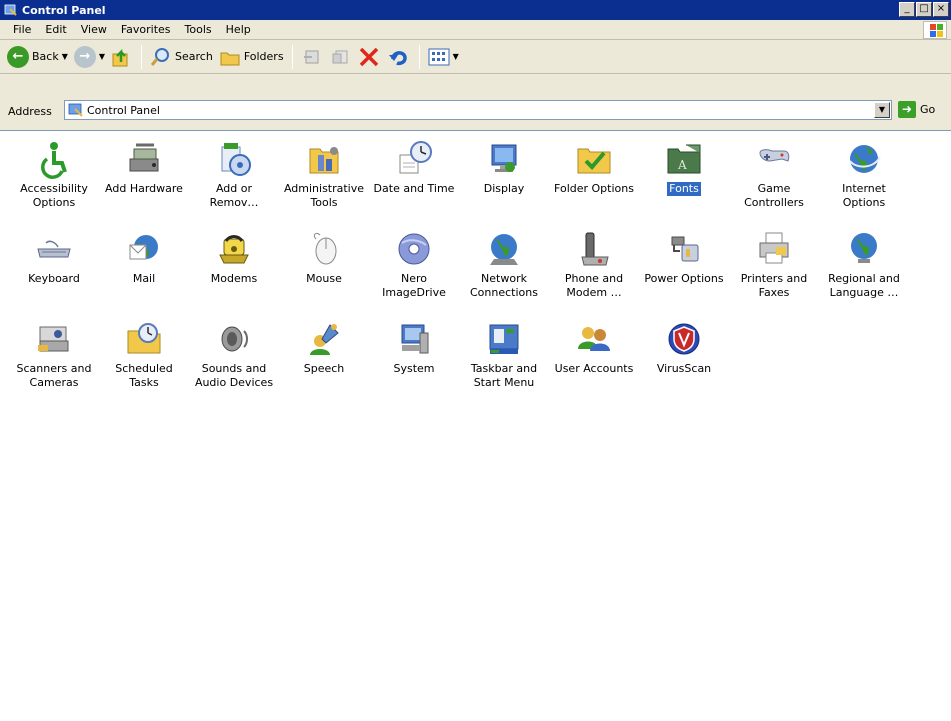 Image resolution: width=951 pixels, height=721 pixels. I want to click on views-icon, so click(439, 56).